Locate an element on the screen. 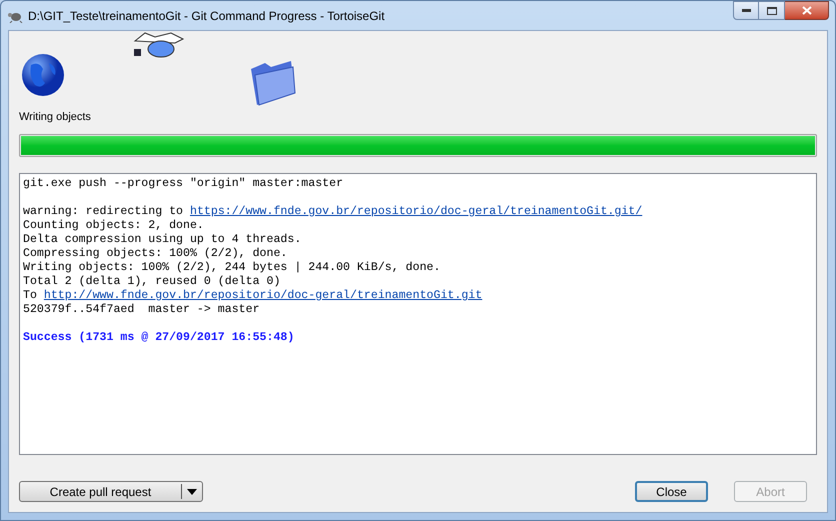 This screenshot has height=521, width=836. globe-icon is located at coordinates (43, 75).